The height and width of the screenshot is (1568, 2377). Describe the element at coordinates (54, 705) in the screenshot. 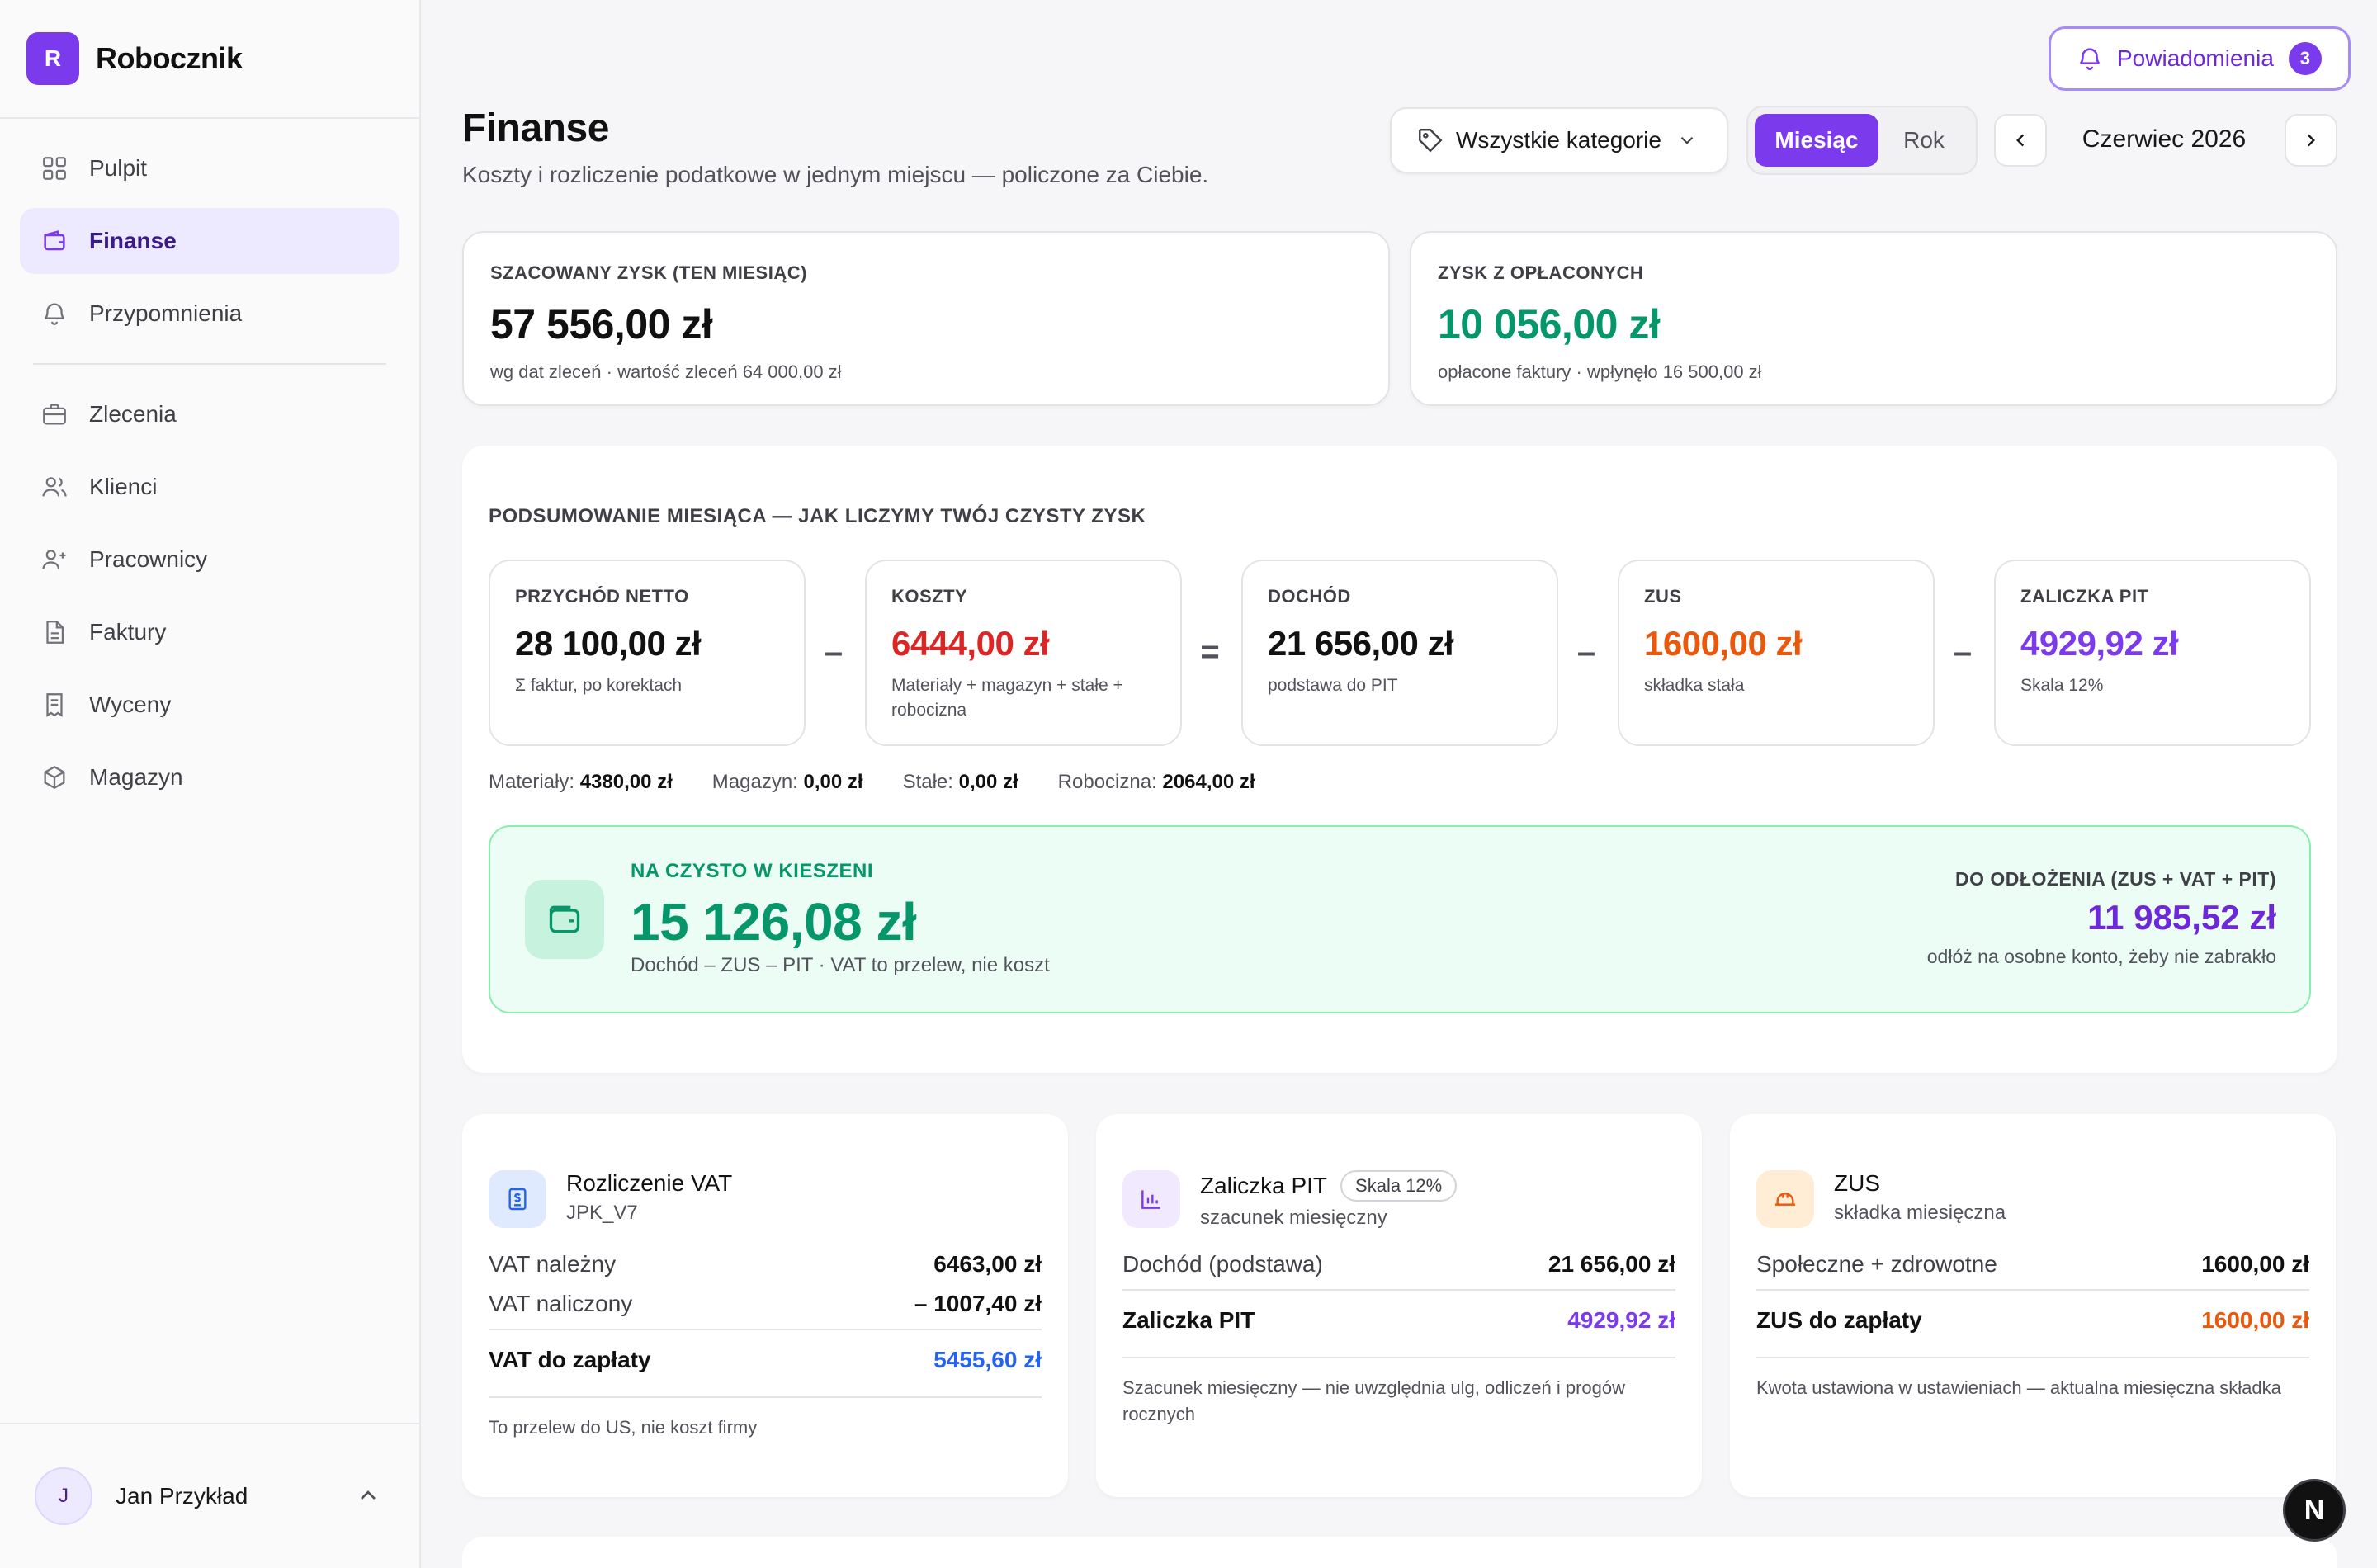

I see `receipt-icon` at that location.